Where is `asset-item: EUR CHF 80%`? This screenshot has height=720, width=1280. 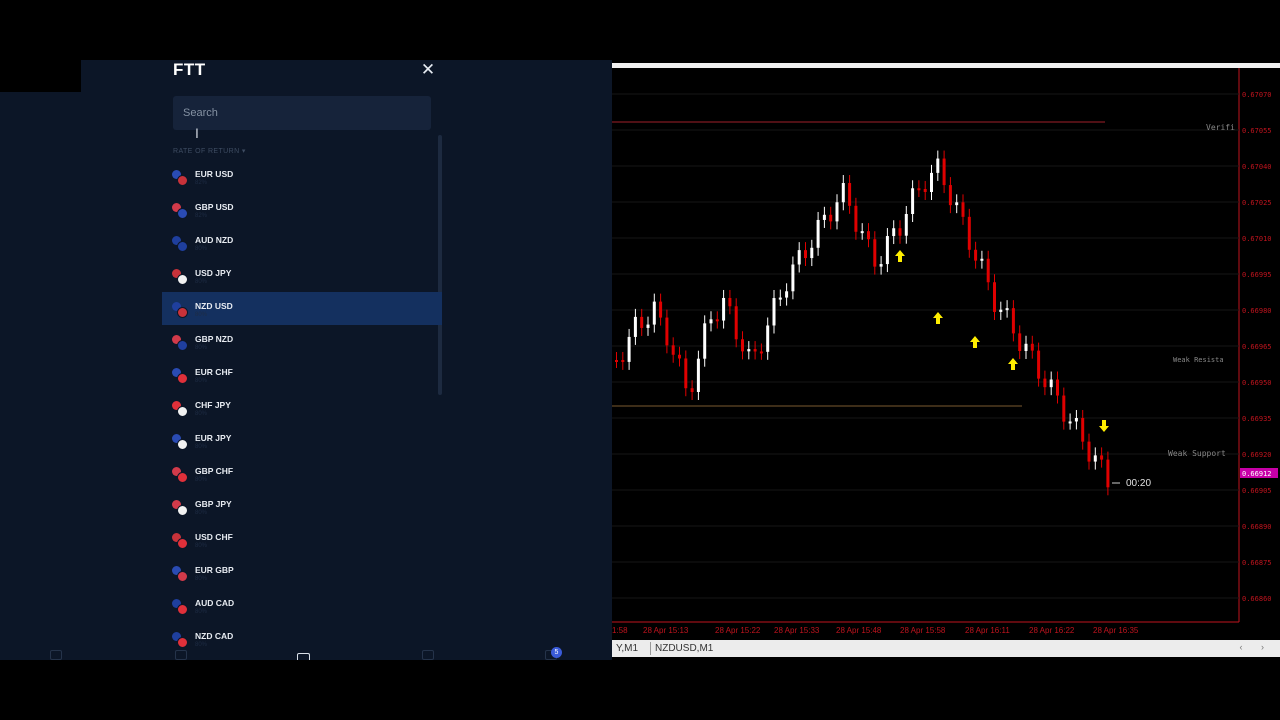
asset-item: EUR CHF 80% is located at coordinates (302, 374).